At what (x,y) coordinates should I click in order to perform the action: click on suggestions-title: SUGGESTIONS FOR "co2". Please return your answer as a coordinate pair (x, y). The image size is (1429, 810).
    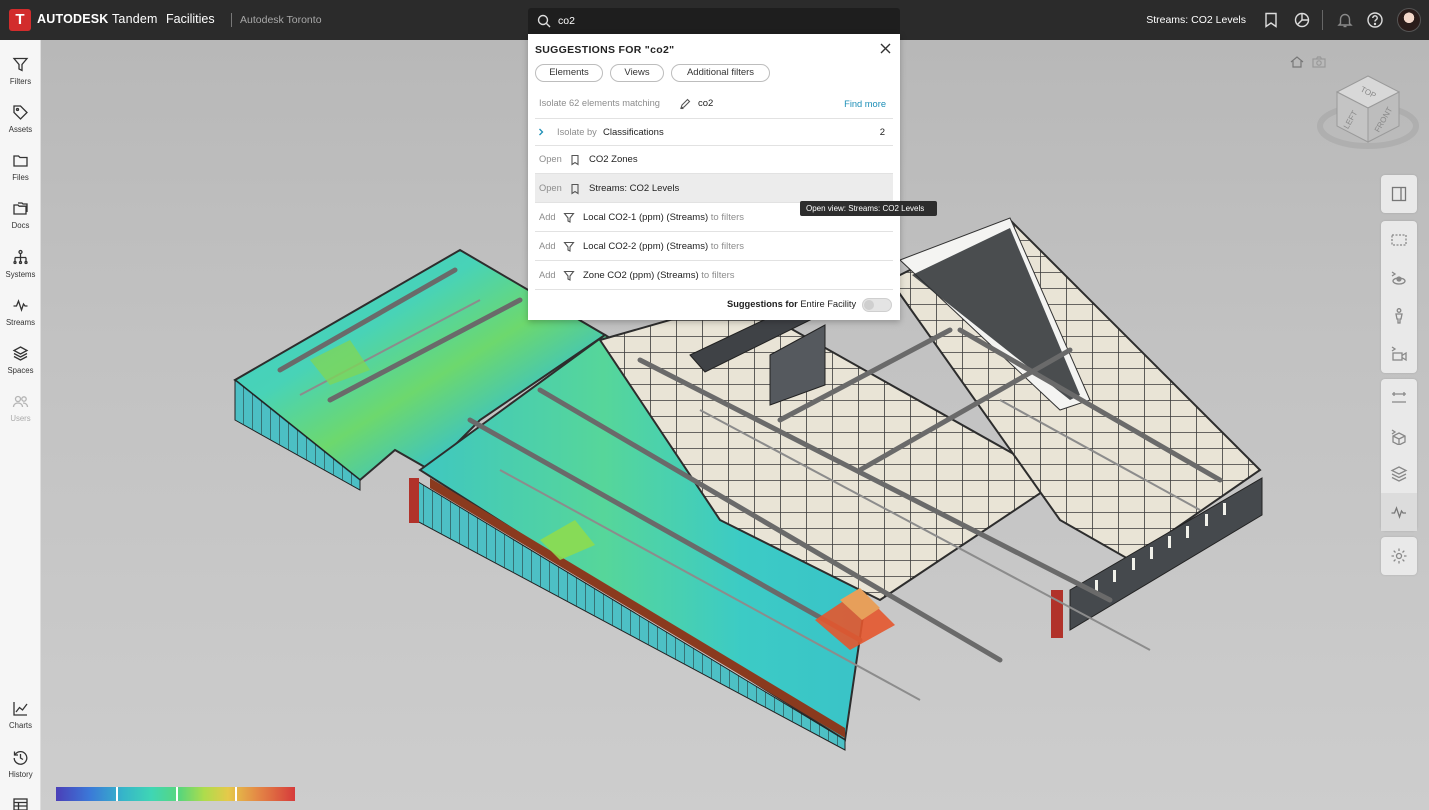
    Looking at the image, I should click on (605, 50).